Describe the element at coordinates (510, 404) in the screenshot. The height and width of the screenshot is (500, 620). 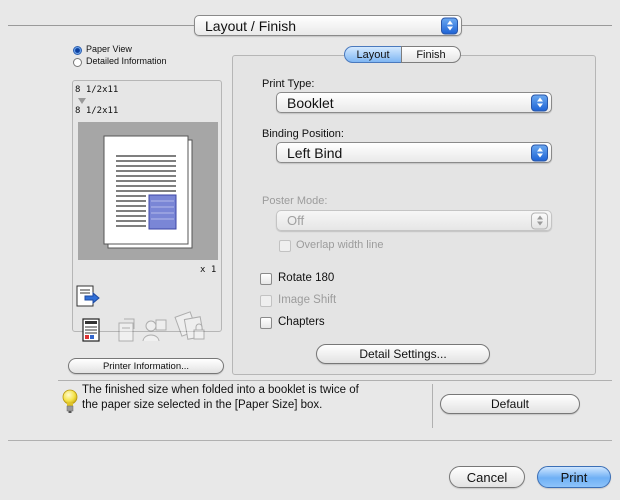
I see `default-button: Default` at that location.